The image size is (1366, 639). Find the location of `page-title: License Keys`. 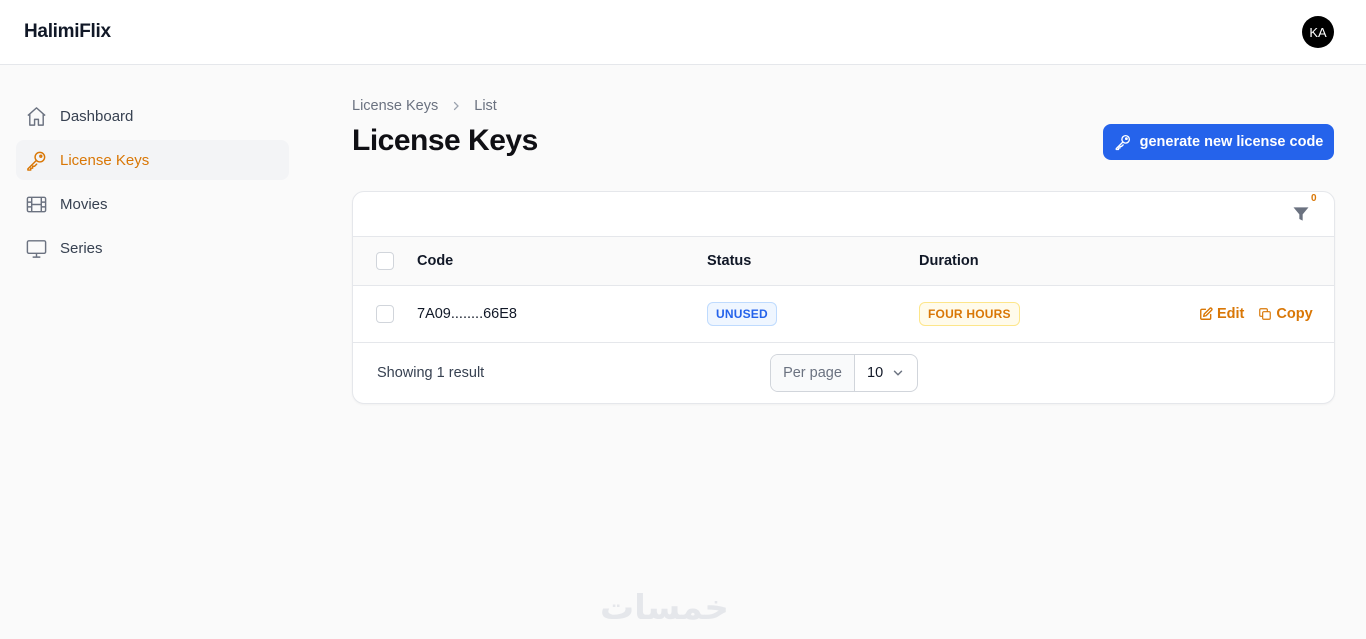

page-title: License Keys is located at coordinates (445, 140).